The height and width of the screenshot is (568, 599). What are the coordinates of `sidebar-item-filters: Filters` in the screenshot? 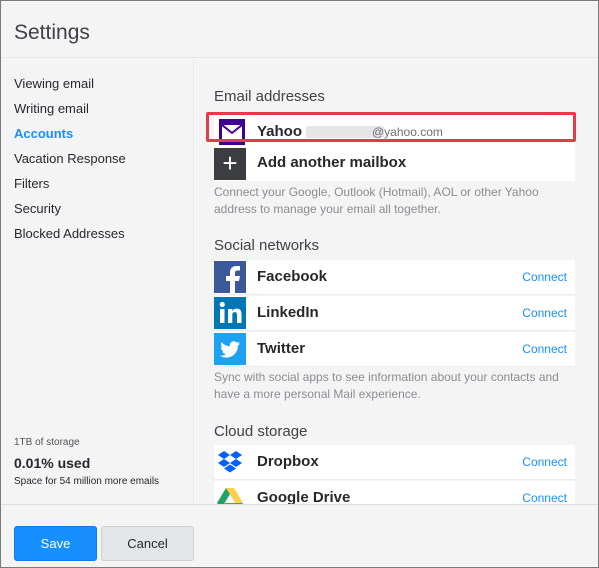 It's located at (70, 187).